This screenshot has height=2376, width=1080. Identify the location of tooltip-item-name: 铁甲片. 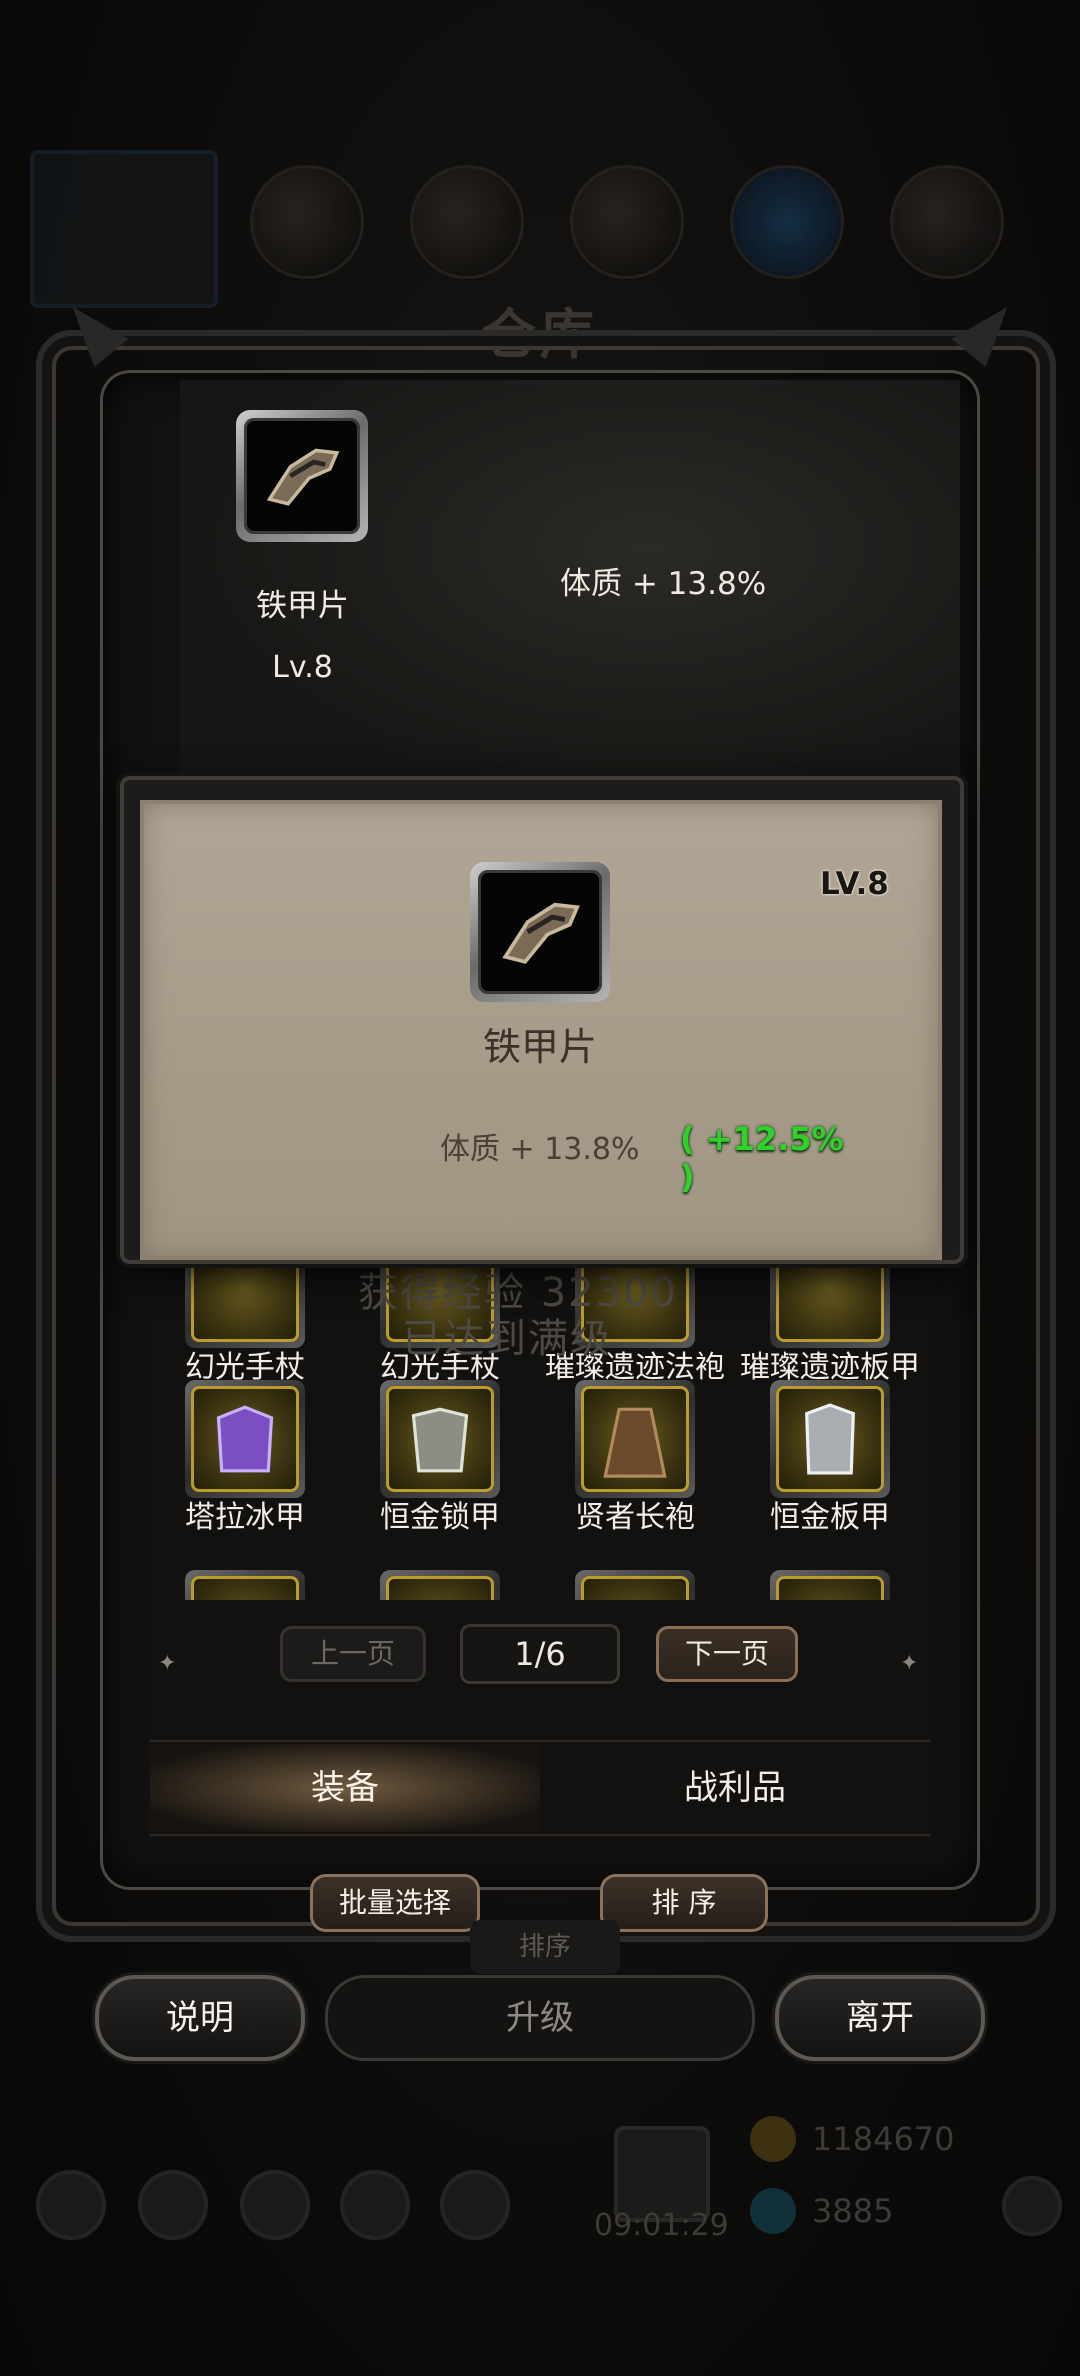
(539, 1047).